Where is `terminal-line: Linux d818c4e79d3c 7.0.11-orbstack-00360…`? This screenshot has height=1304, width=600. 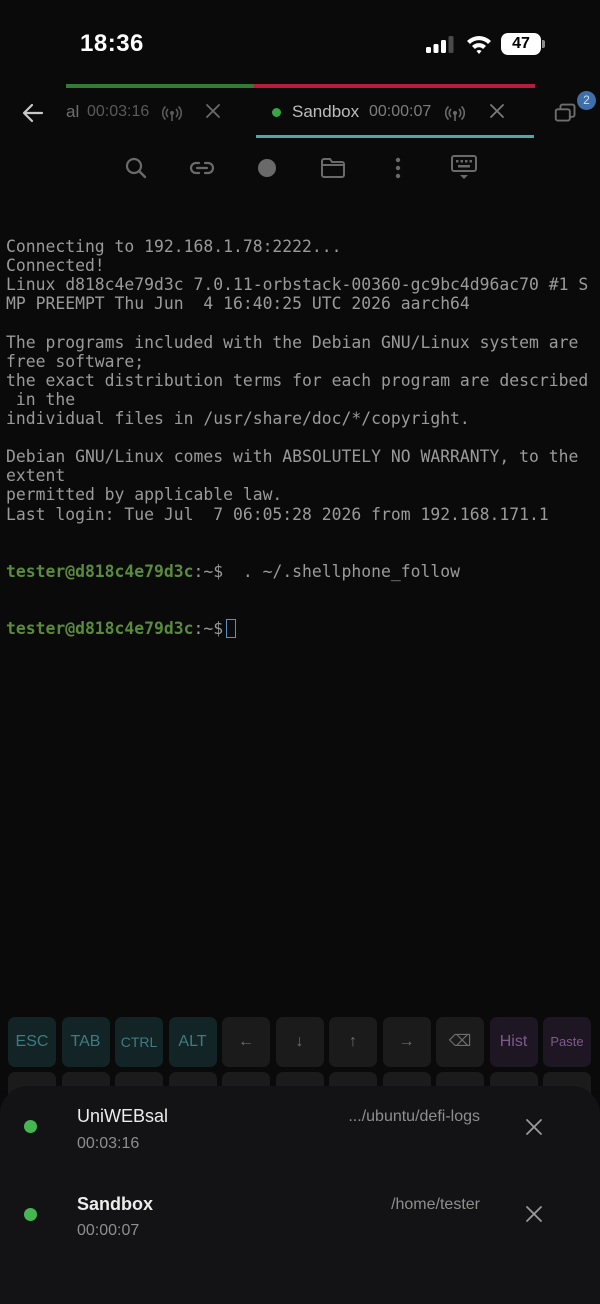
terminal-line: Linux d818c4e79d3c 7.0.11-orbstack-00360… is located at coordinates (297, 285).